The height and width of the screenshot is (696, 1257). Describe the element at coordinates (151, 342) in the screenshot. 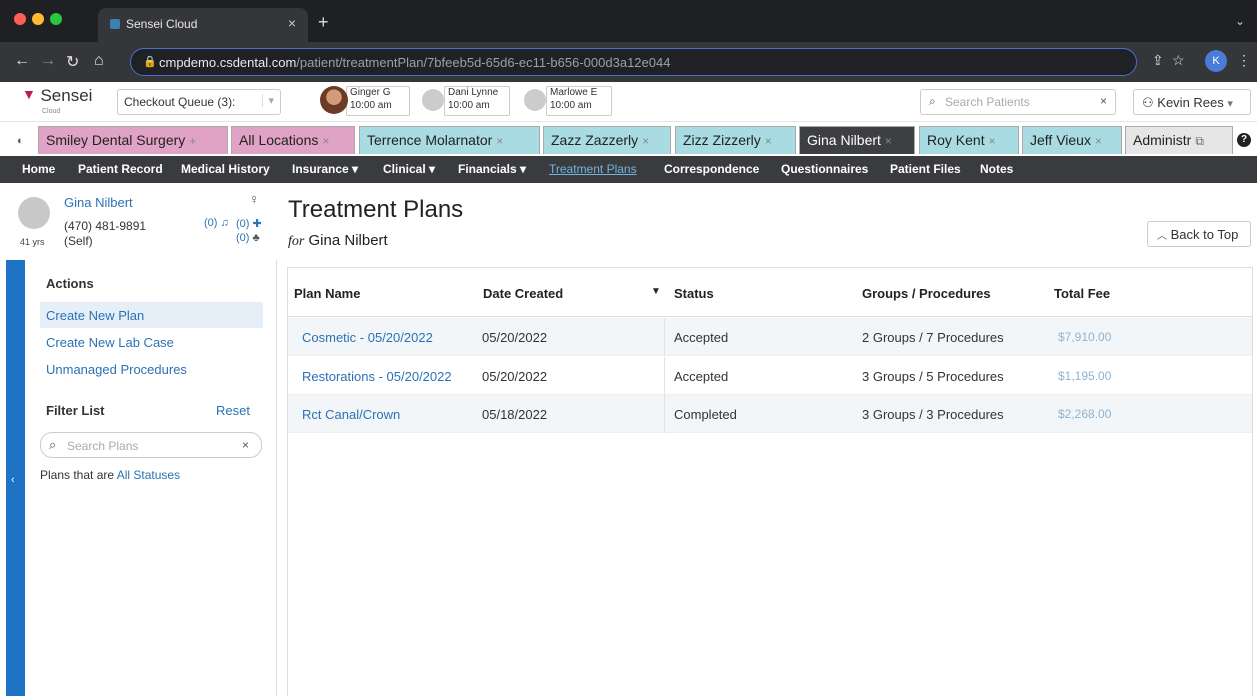

I see `create-new-lab-case-link: Create New Lab Case` at that location.